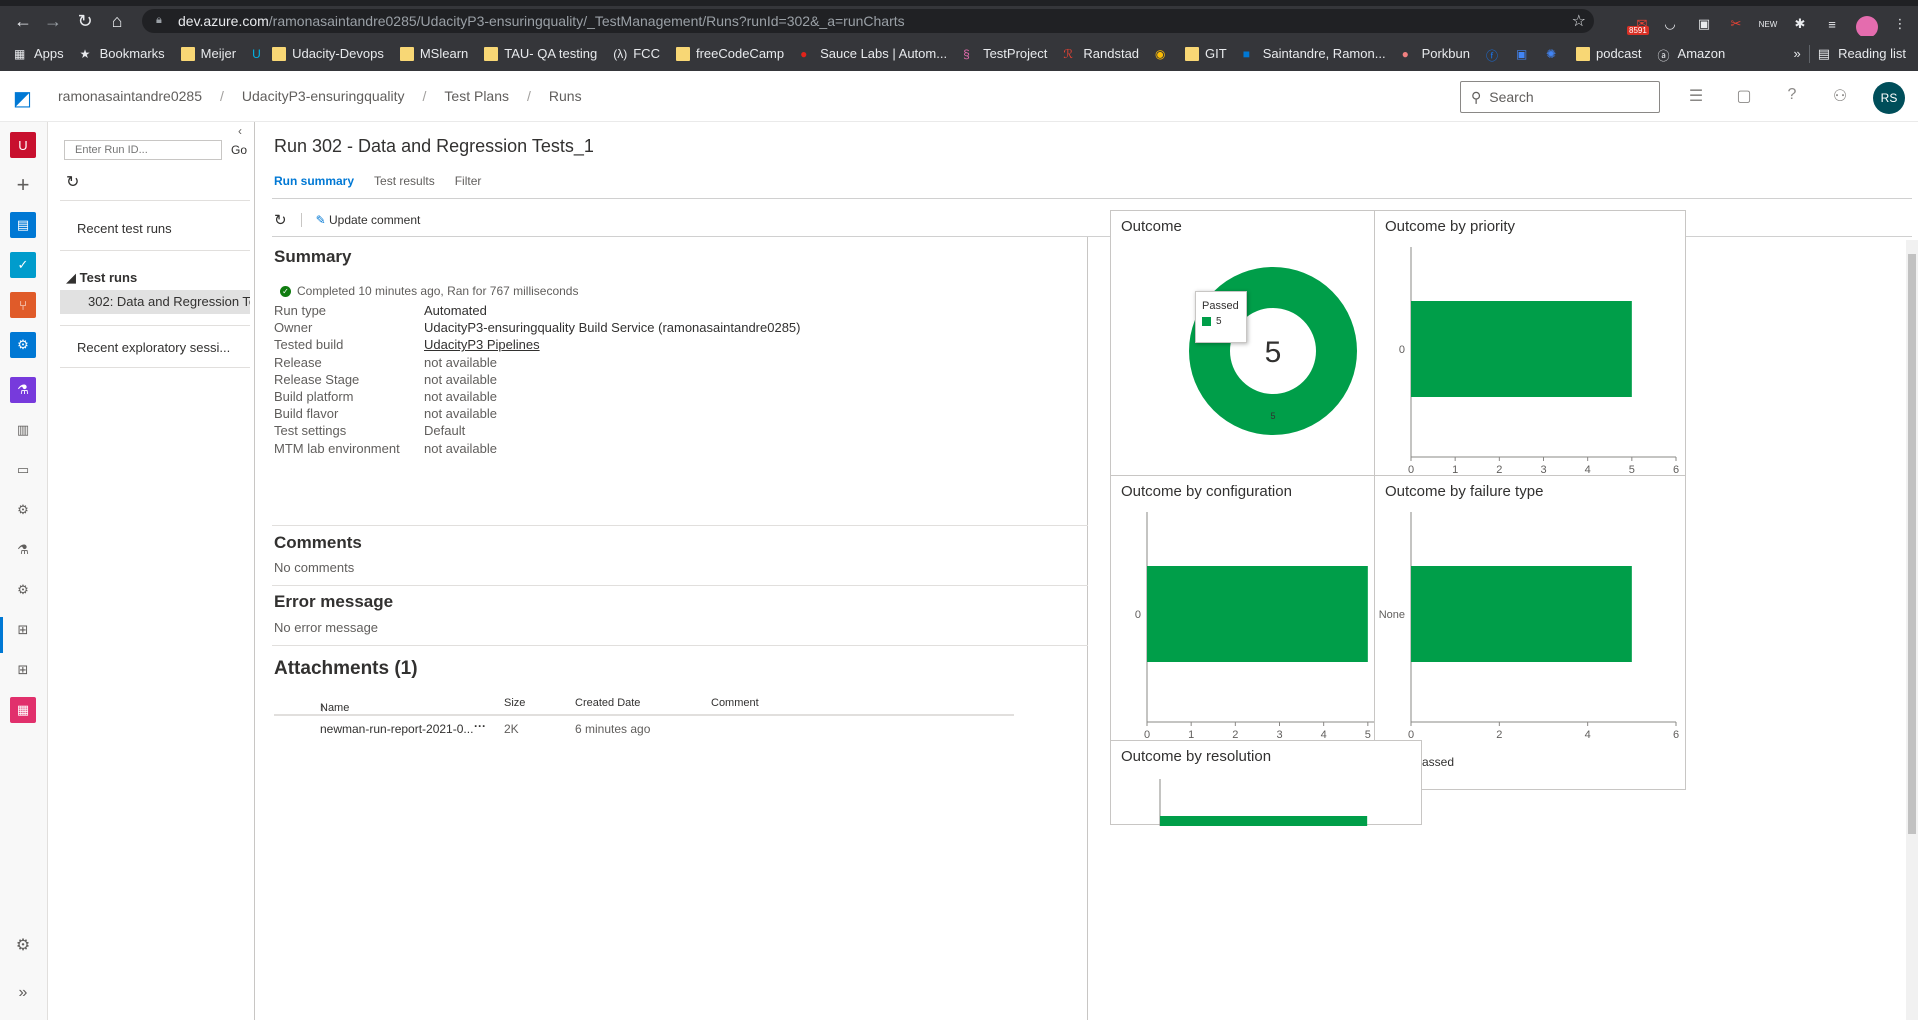  I want to click on marketplace-bag-icon: ▢, so click(1744, 96).